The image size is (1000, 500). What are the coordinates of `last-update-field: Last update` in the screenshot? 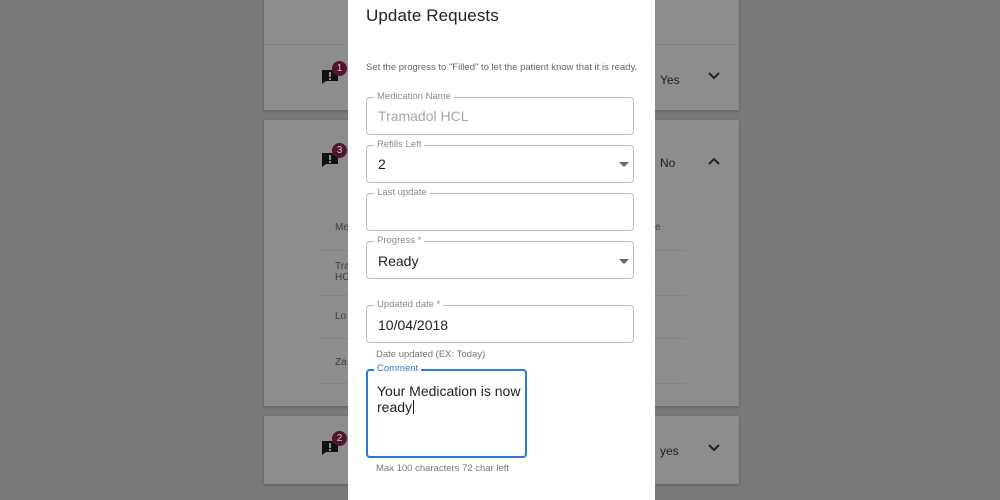 It's located at (500, 209).